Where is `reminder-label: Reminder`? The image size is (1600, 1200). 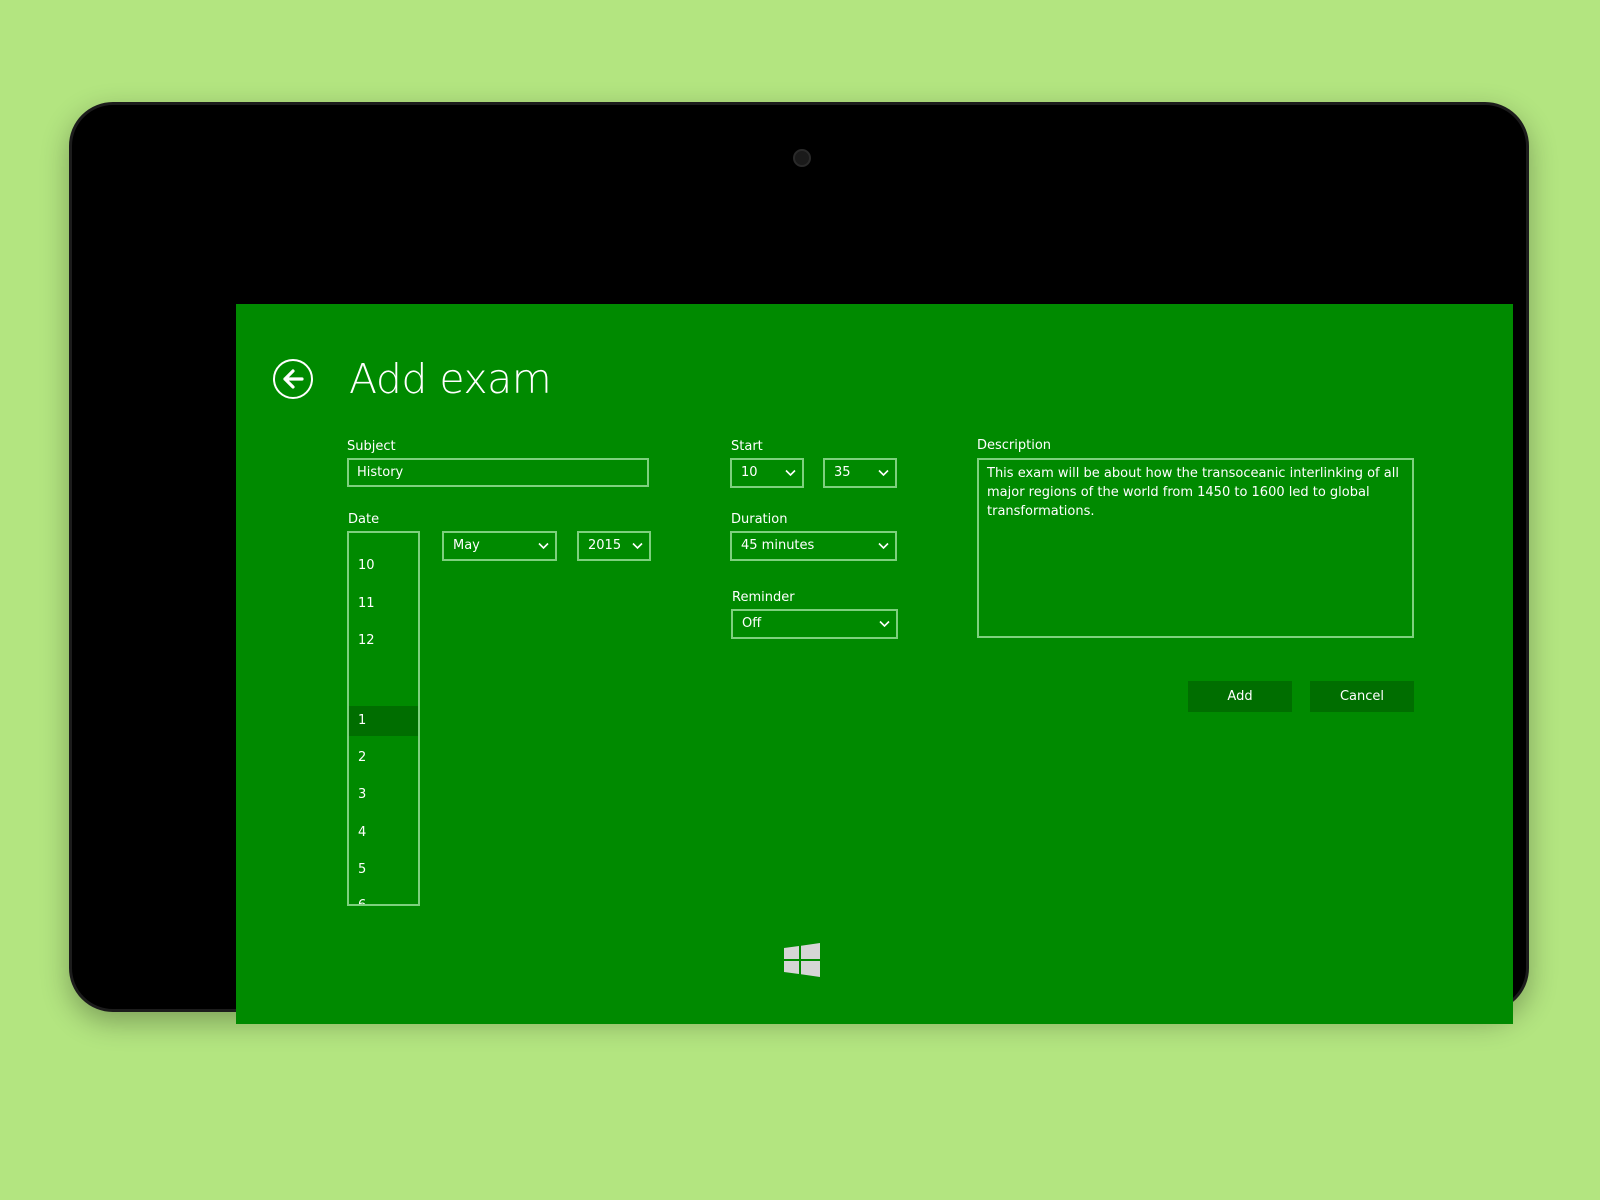
reminder-label: Reminder is located at coordinates (763, 597).